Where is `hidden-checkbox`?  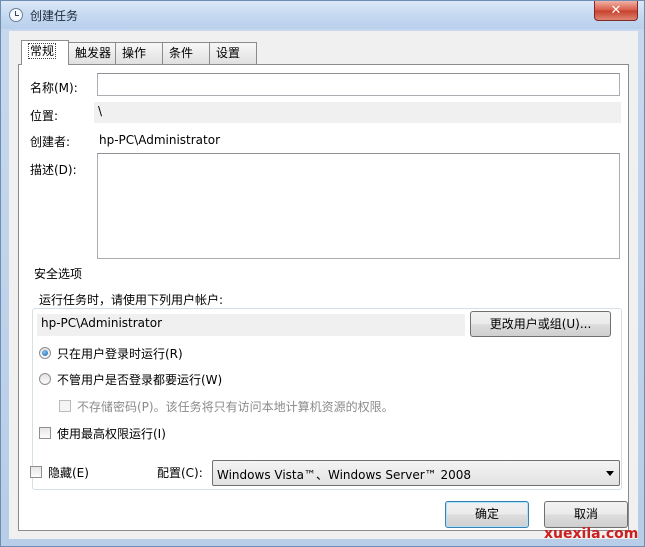
hidden-checkbox is located at coordinates (36, 472).